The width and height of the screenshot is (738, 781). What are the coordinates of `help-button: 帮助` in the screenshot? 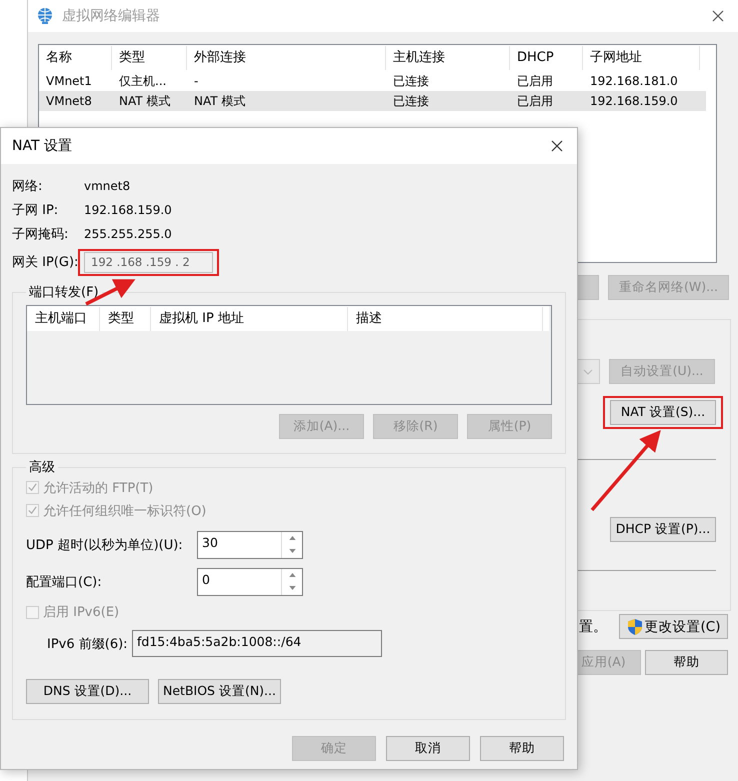 It's located at (686, 662).